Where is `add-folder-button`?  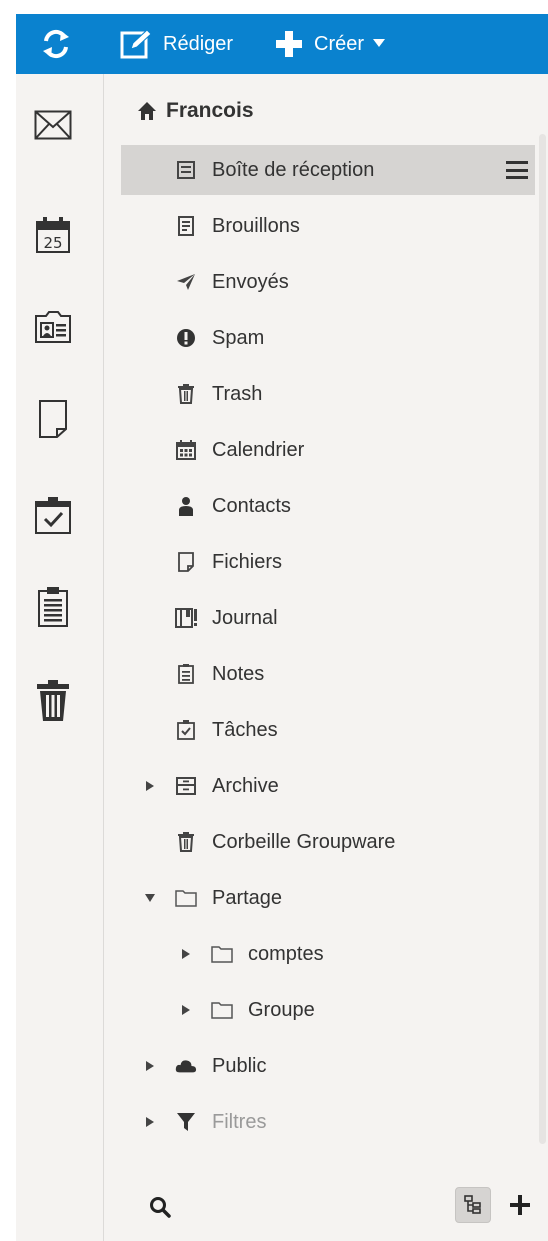
add-folder-button is located at coordinates (520, 1205).